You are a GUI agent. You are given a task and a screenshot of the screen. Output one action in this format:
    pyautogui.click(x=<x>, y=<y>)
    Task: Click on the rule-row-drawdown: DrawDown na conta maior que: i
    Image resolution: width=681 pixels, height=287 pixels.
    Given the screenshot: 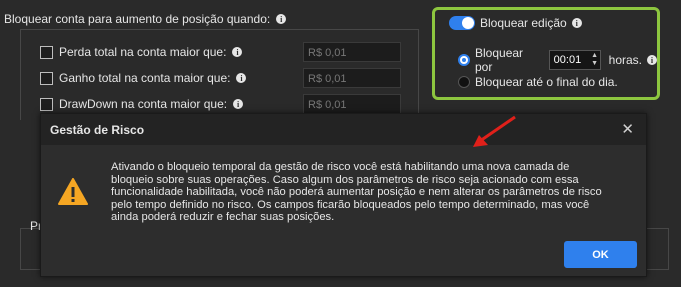 What is the action you would take?
    pyautogui.click(x=142, y=104)
    